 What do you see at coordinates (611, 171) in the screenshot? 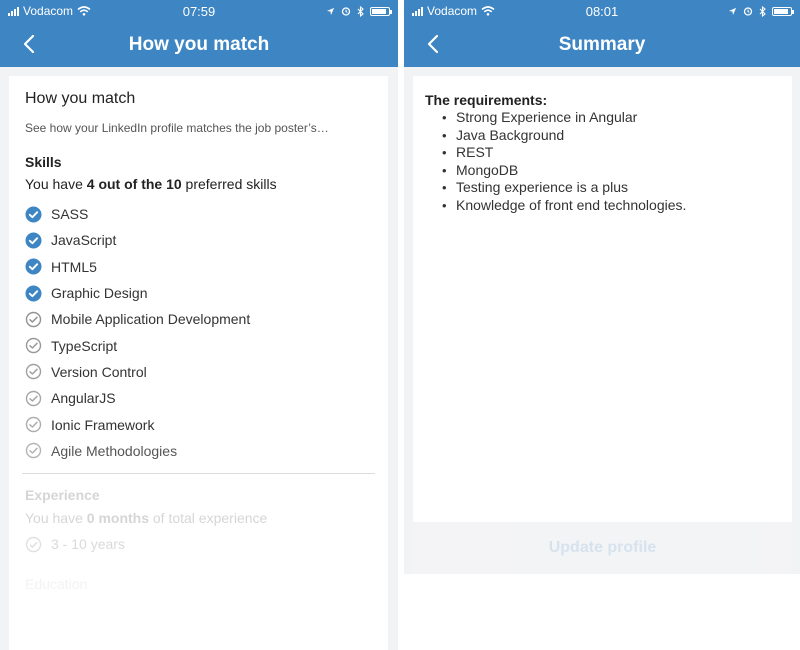
I see `requirement-item: • MongoDB` at bounding box center [611, 171].